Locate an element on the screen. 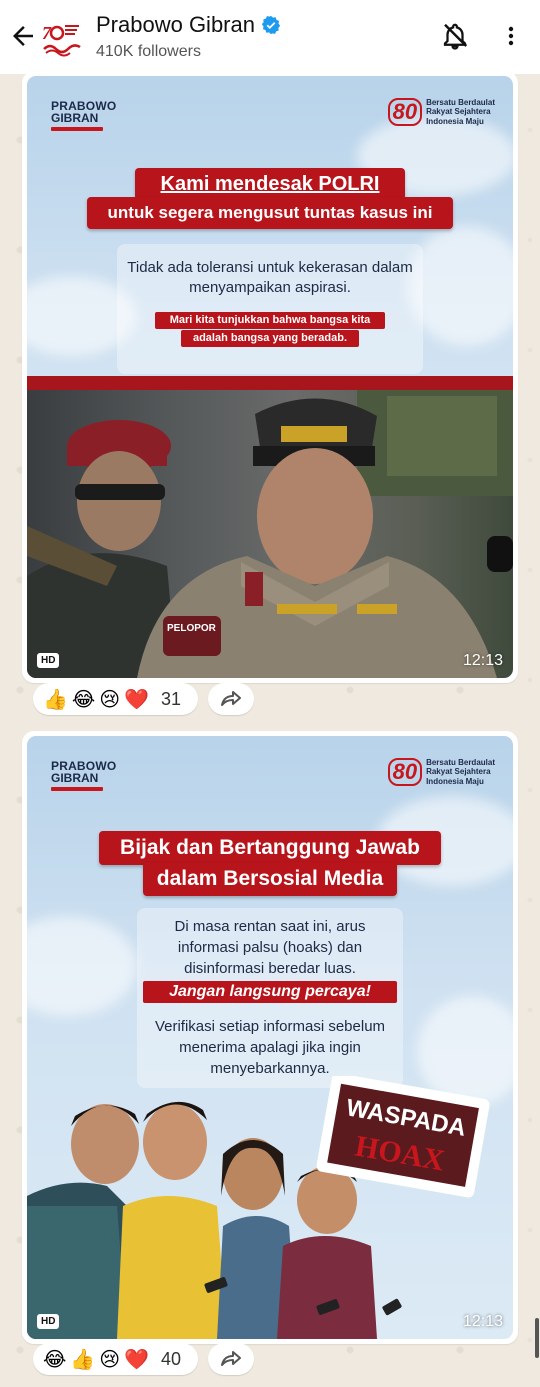 Image resolution: width=540 pixels, height=1387 pixels. callout-line-2: adalah bangsa yang beradab. is located at coordinates (270, 338).